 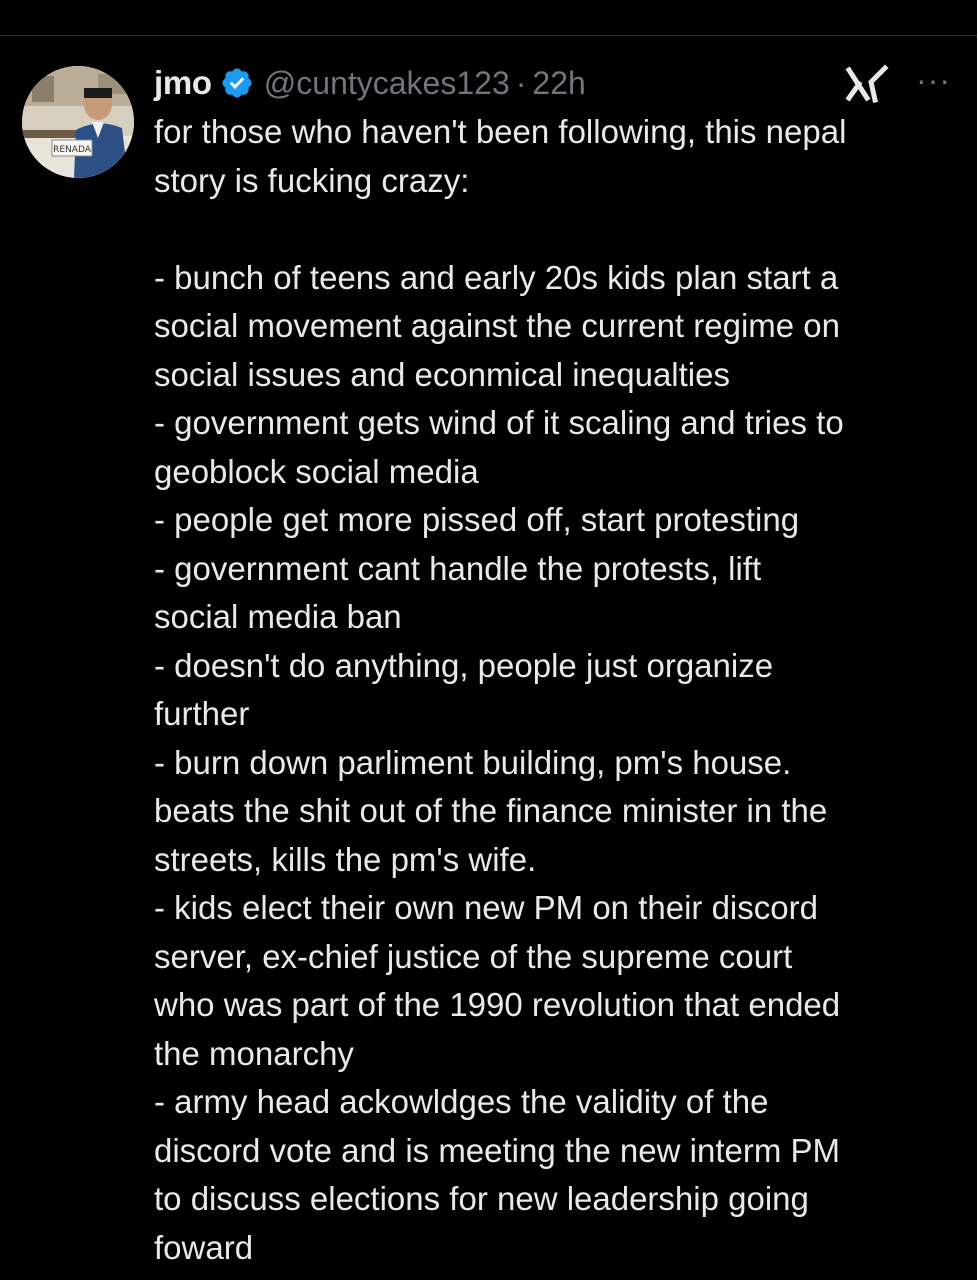 I want to click on avatar-sign-text: RENADA, so click(x=72, y=150).